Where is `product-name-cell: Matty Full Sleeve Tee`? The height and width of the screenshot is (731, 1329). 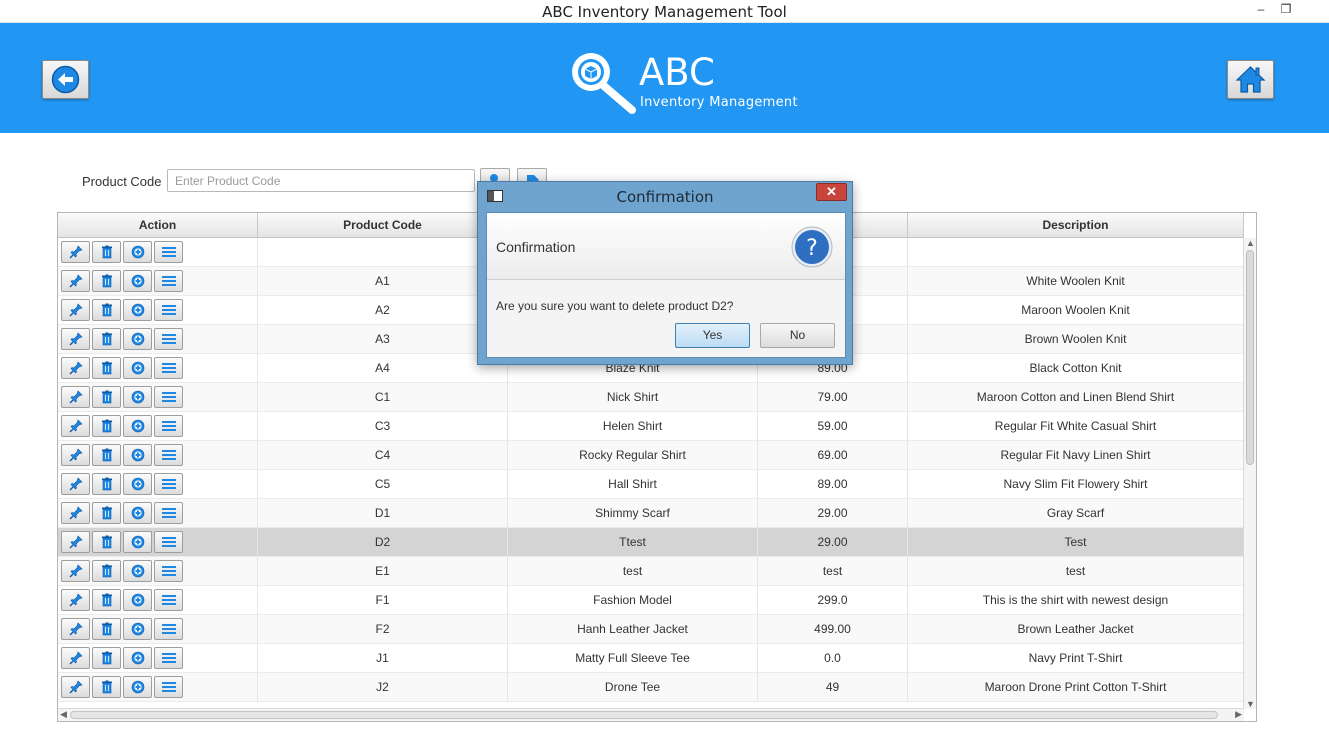
product-name-cell: Matty Full Sleeve Tee is located at coordinates (633, 658).